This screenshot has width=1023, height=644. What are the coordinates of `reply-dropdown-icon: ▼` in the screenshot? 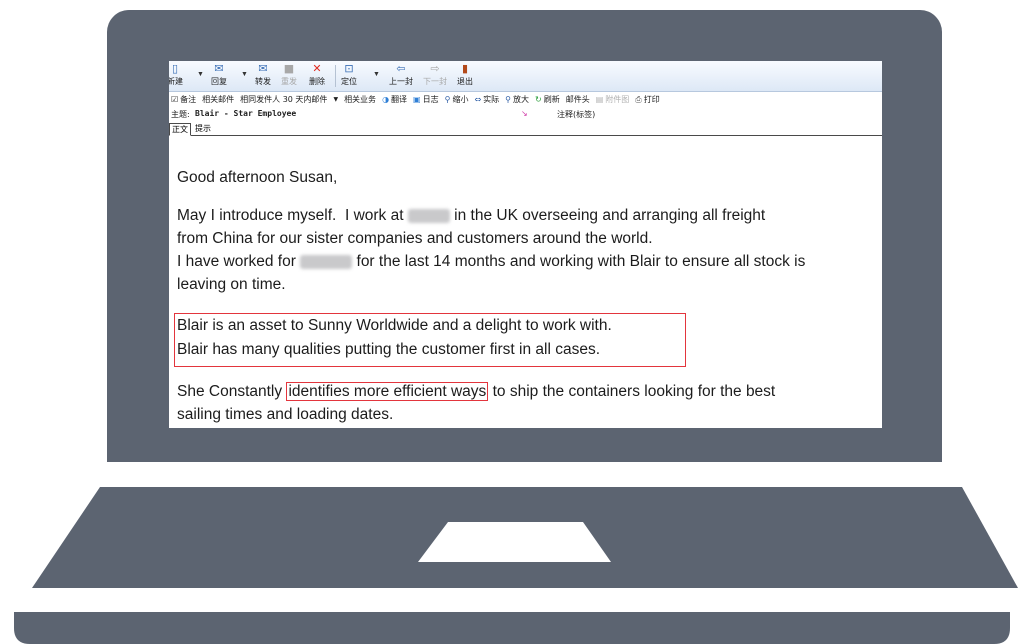 It's located at (244, 74).